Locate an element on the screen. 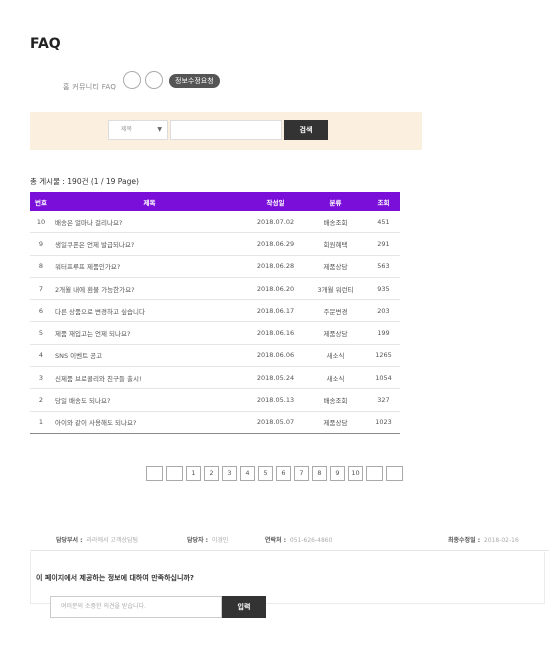 The height and width of the screenshot is (668, 549). cell-title: 생일쿠폰은 언제 발급되나요? is located at coordinates (149, 244).